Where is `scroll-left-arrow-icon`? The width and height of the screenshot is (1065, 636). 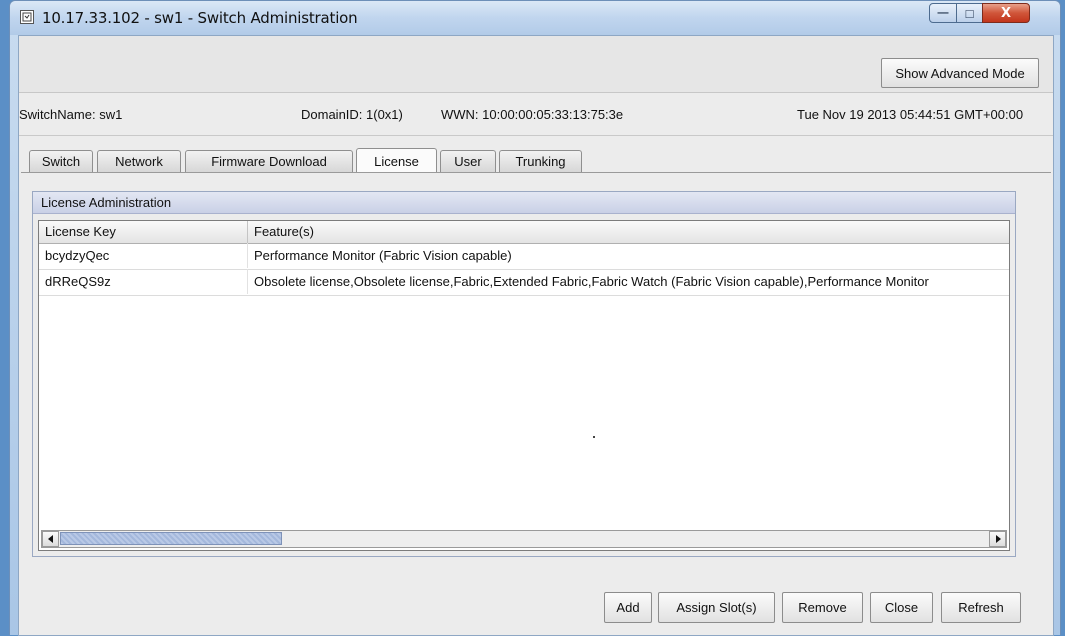
scroll-left-arrow-icon is located at coordinates (50, 539).